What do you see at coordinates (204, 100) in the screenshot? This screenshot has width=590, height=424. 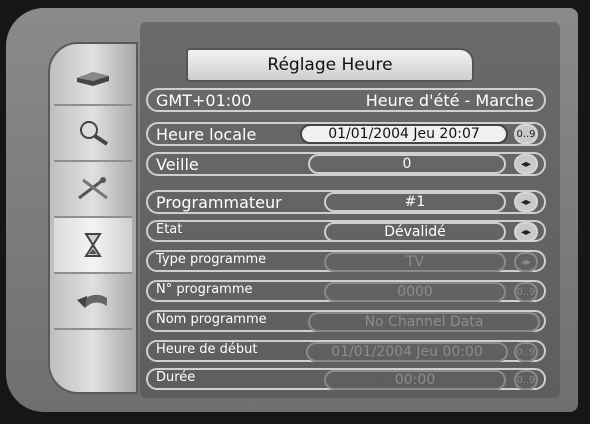 I see `gmt-value: GMT+01:00` at bounding box center [204, 100].